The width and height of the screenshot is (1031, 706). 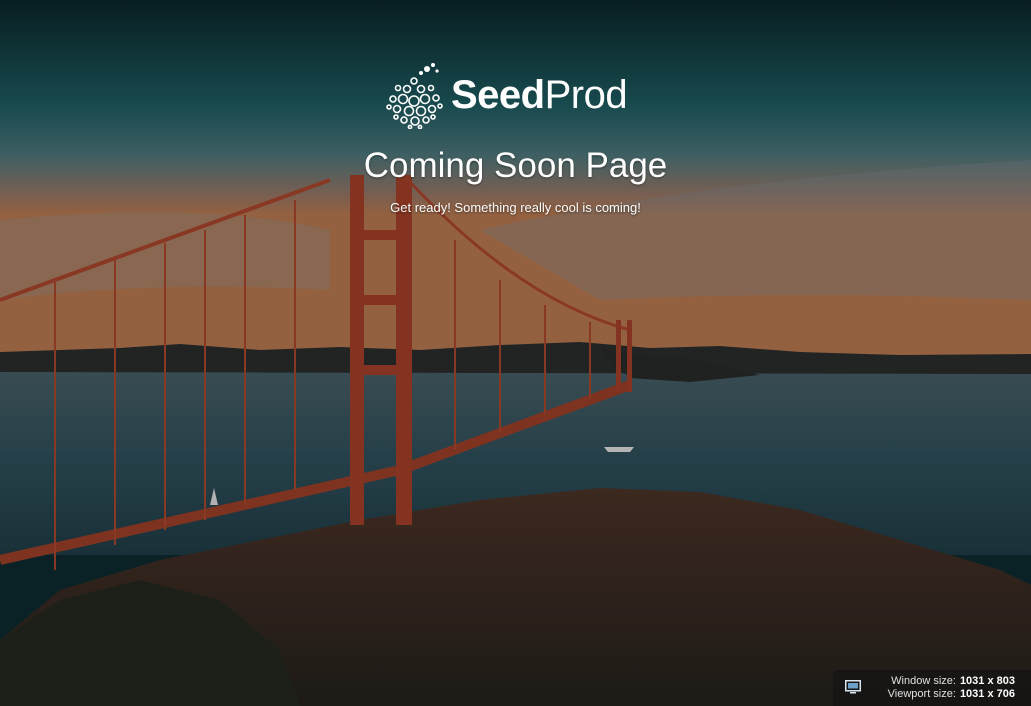 What do you see at coordinates (498, 95) in the screenshot?
I see `logo-text-bold: Seed` at bounding box center [498, 95].